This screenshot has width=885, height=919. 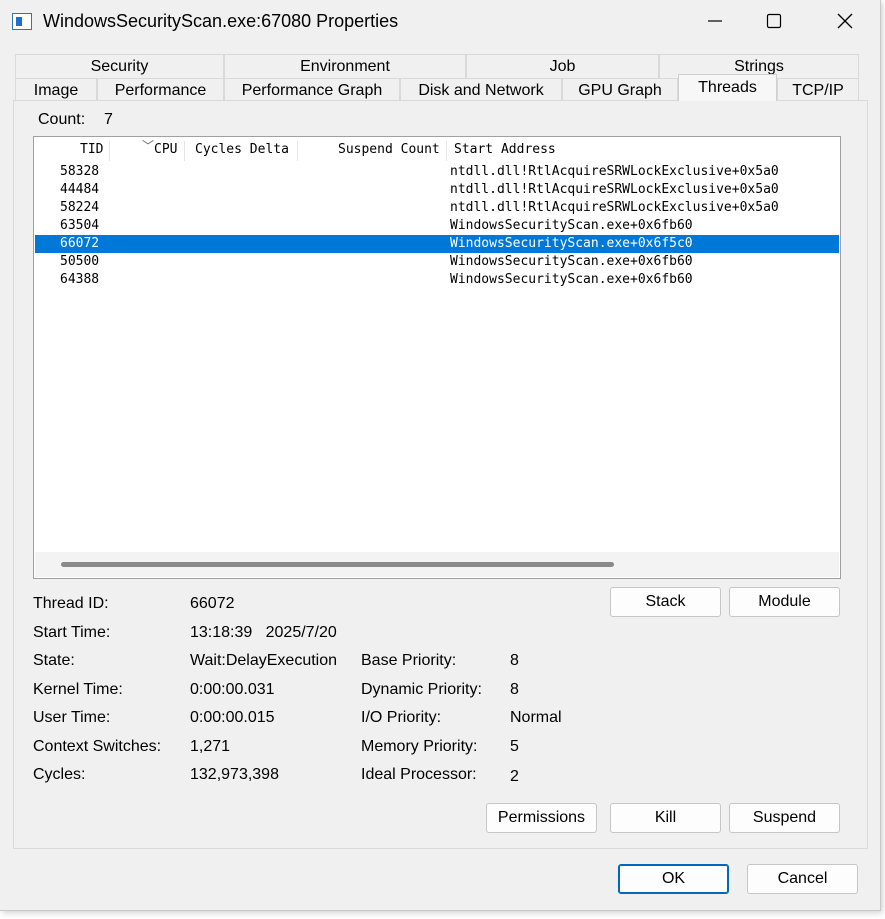 What do you see at coordinates (148, 146) in the screenshot?
I see `sort-descending-icon: ﹀` at bounding box center [148, 146].